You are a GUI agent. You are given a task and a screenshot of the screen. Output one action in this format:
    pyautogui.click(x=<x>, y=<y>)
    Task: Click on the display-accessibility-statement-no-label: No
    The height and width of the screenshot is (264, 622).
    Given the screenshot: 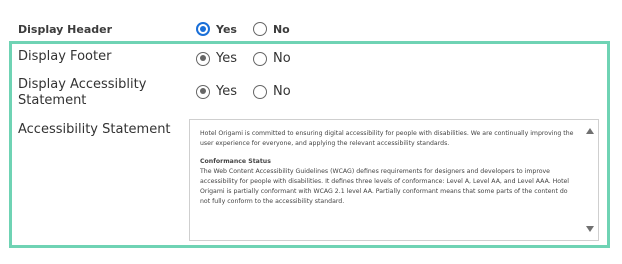 What is the action you would take?
    pyautogui.click(x=282, y=91)
    